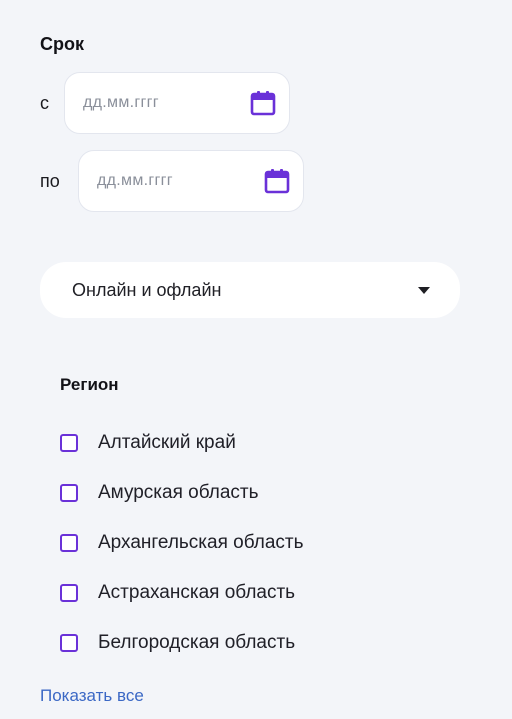 The width and height of the screenshot is (512, 719). What do you see at coordinates (197, 592) in the screenshot?
I see `region-label: Астраханская область` at bounding box center [197, 592].